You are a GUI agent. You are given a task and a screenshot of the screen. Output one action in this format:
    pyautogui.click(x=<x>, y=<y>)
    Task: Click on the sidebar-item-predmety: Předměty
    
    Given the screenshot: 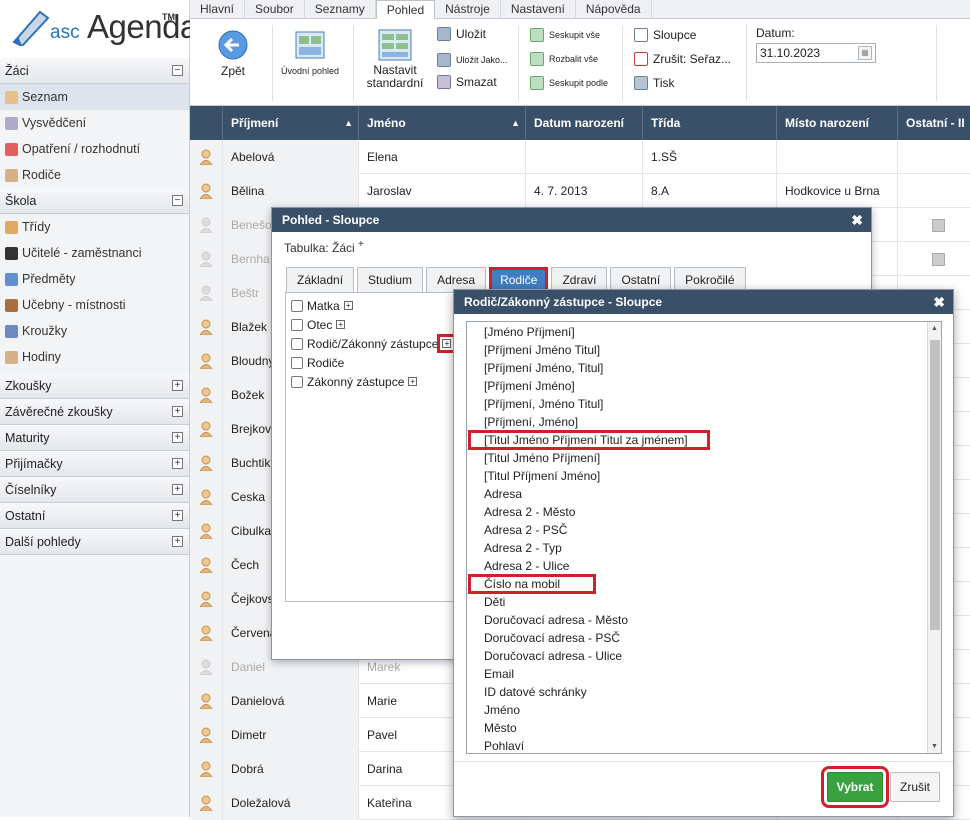 What is the action you would take?
    pyautogui.click(x=94, y=279)
    